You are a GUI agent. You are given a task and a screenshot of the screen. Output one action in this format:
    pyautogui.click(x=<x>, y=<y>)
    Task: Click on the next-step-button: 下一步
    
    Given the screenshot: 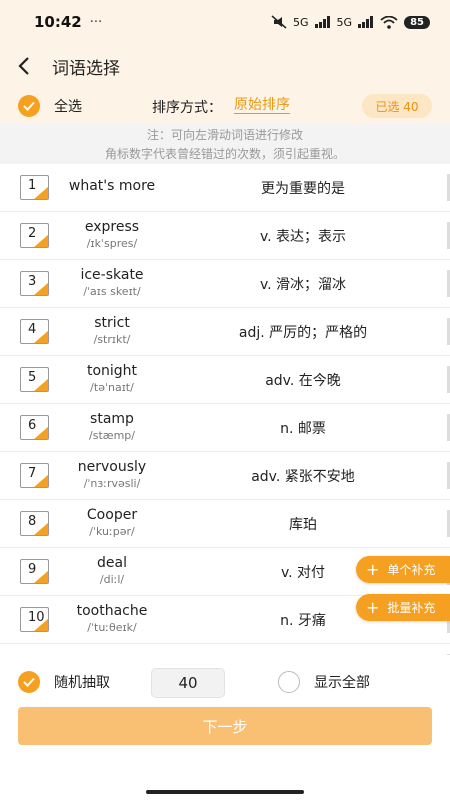 What is the action you would take?
    pyautogui.click(x=225, y=726)
    